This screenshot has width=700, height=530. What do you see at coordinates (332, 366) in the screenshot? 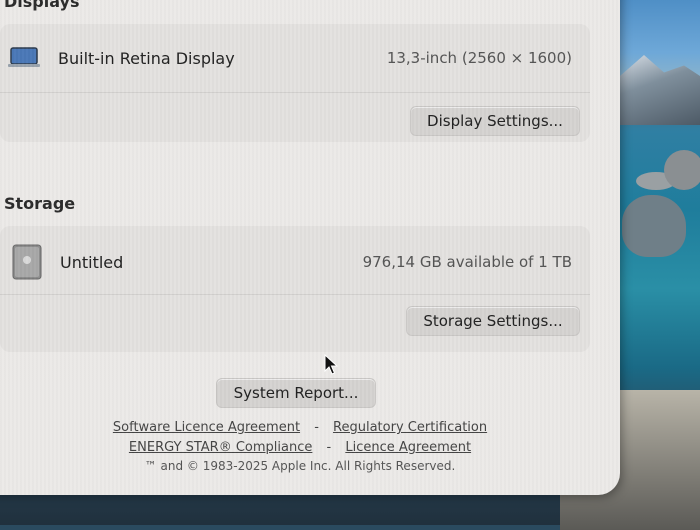
I see `mouse-pointer-icon` at bounding box center [332, 366].